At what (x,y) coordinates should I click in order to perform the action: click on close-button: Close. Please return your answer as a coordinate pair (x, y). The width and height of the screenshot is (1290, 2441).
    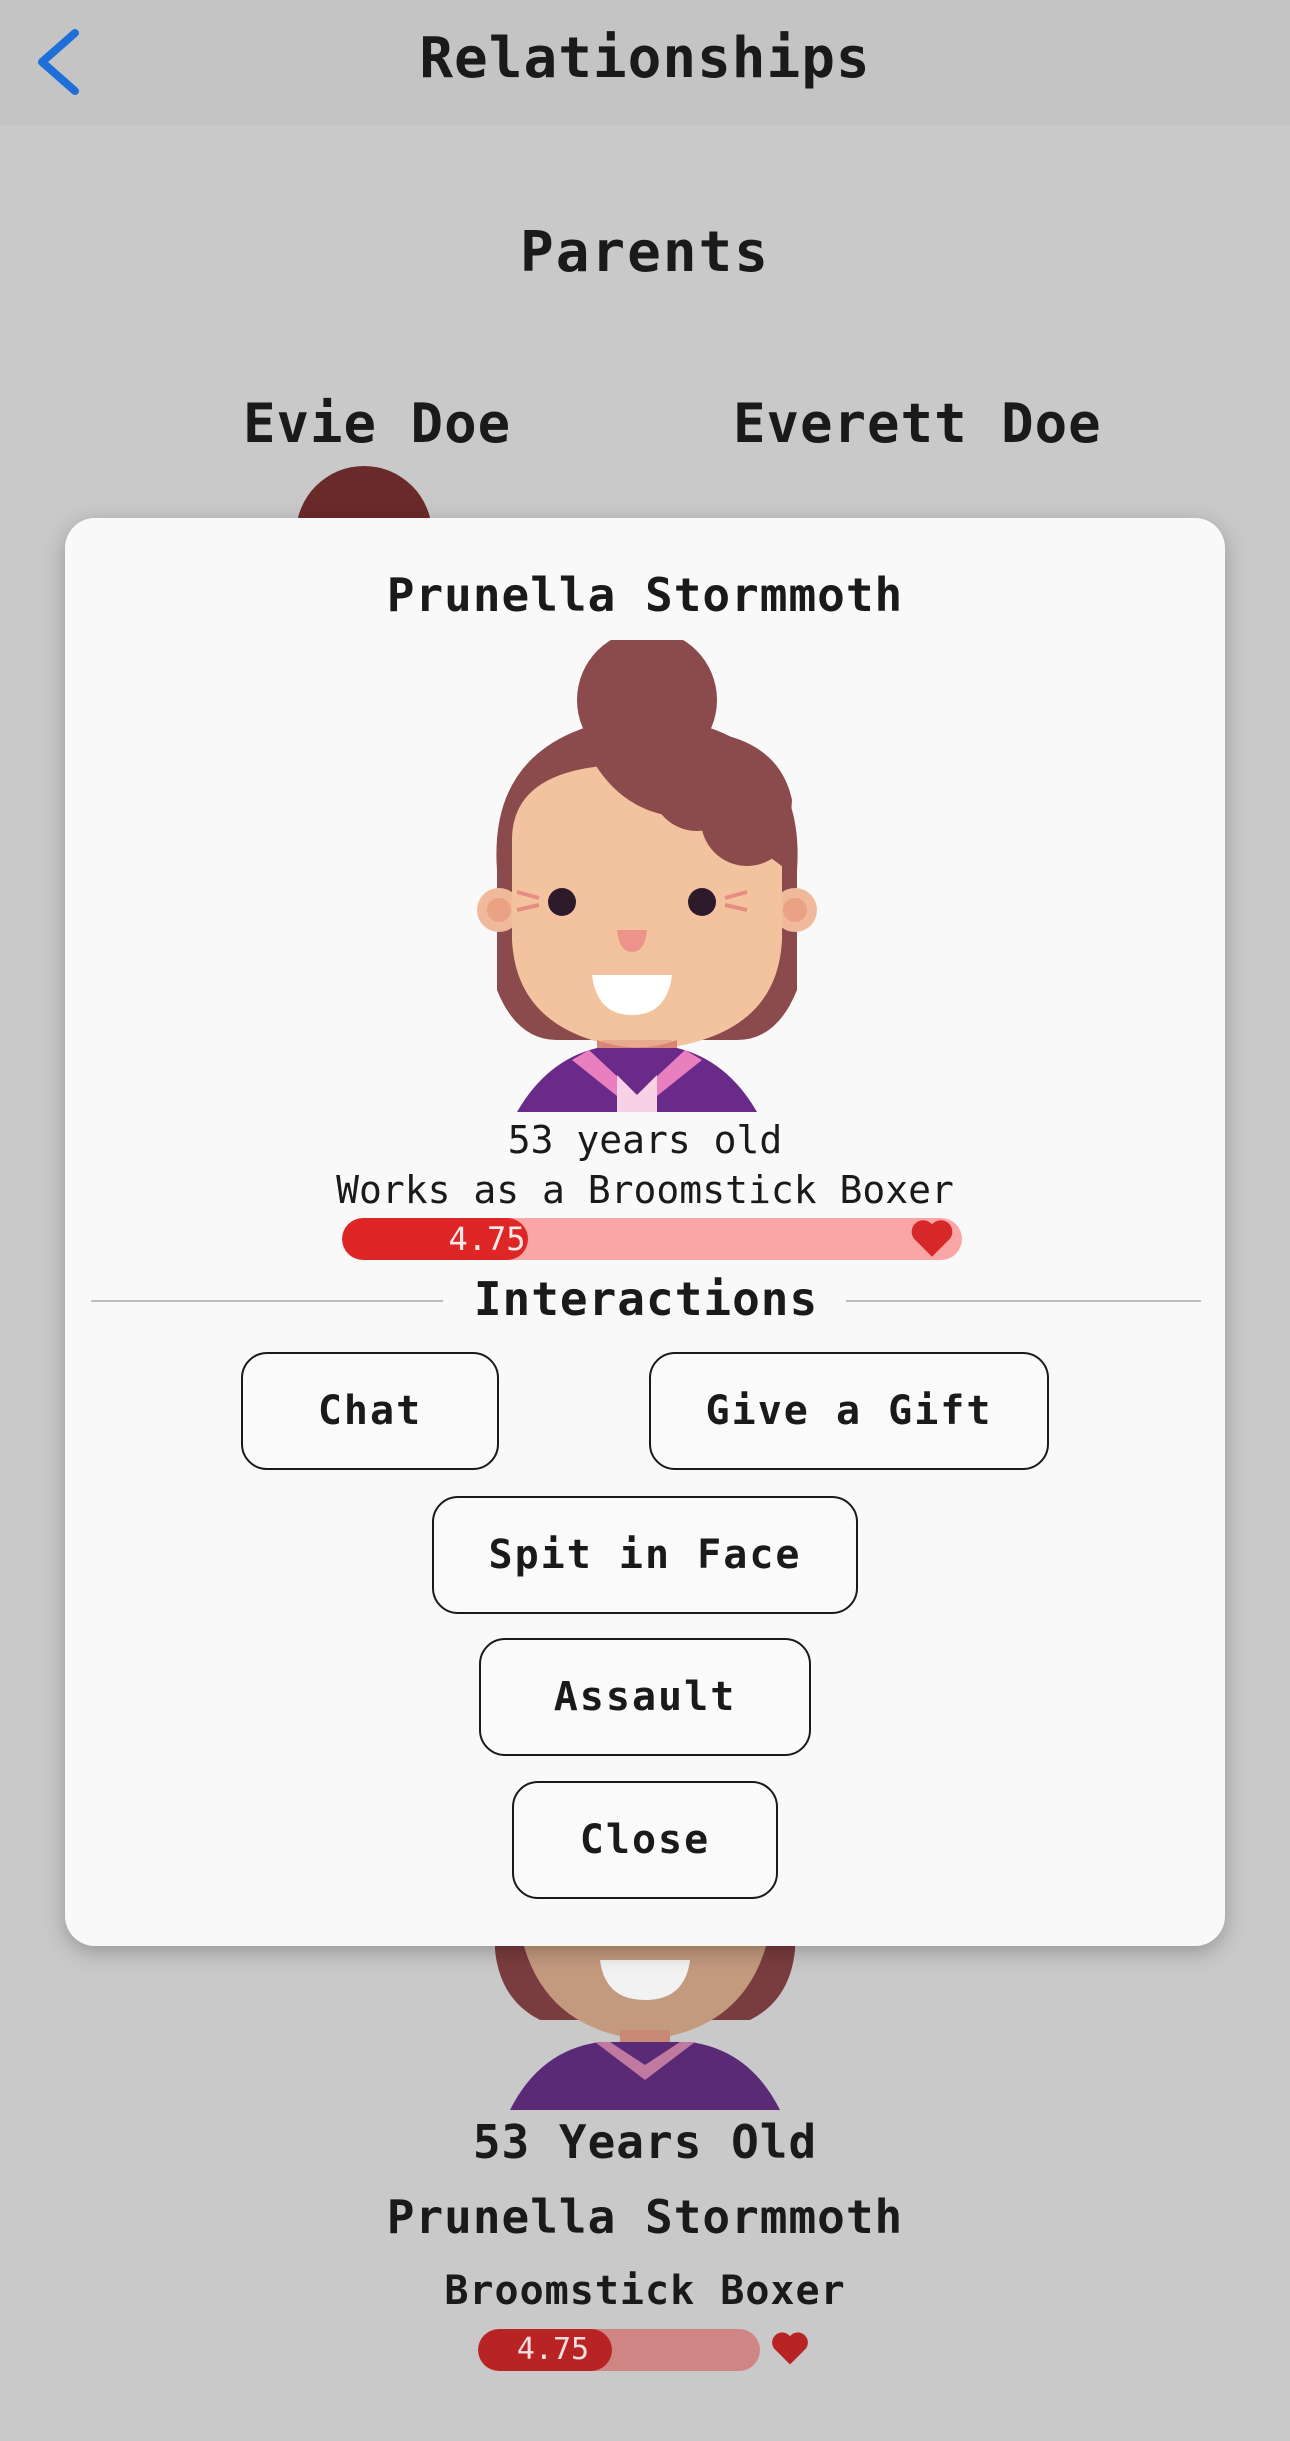
    Looking at the image, I should click on (645, 1840).